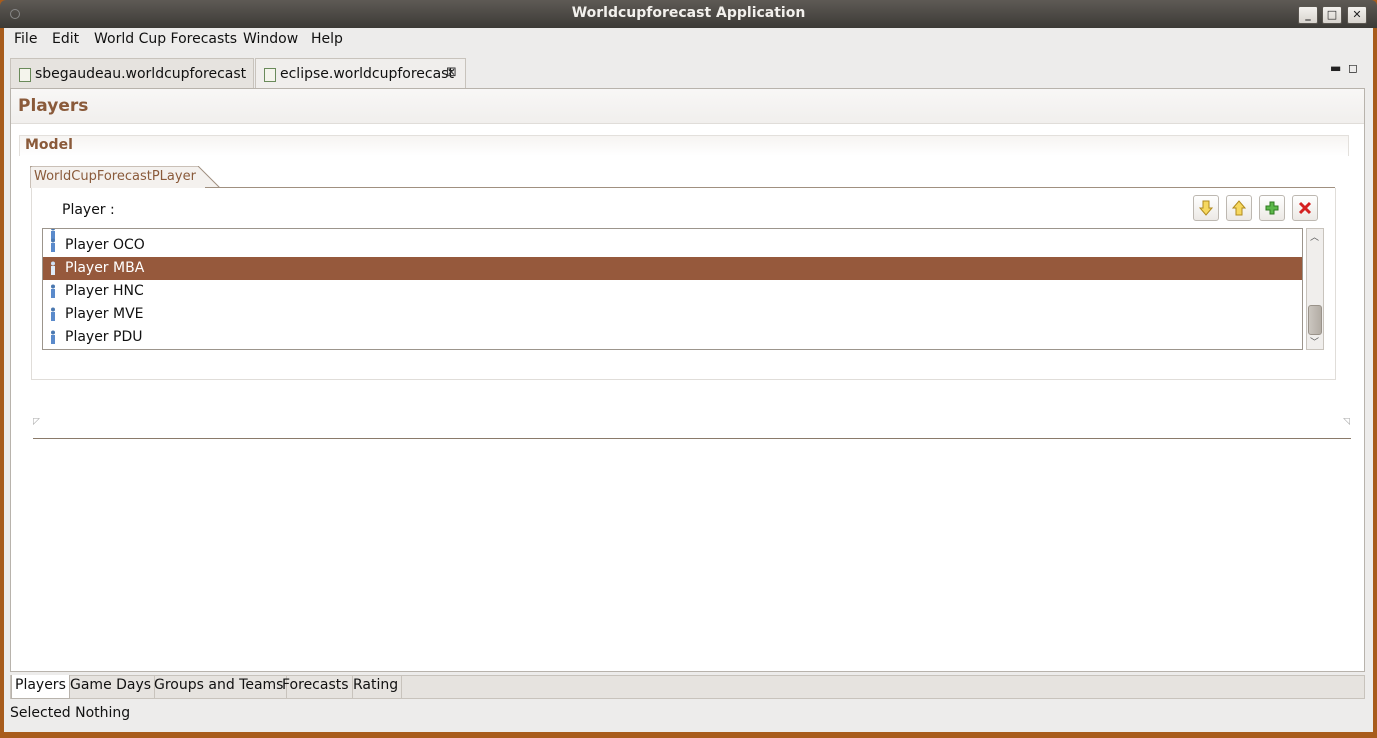  I want to click on menu-edit: Edit, so click(65, 39).